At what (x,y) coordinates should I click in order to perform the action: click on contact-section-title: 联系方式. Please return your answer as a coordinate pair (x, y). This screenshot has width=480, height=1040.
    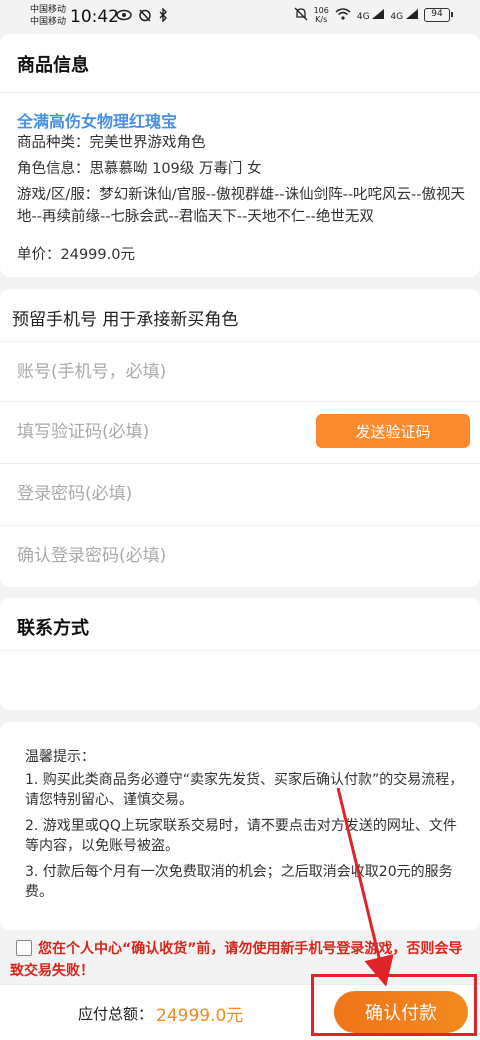
    Looking at the image, I should click on (53, 628).